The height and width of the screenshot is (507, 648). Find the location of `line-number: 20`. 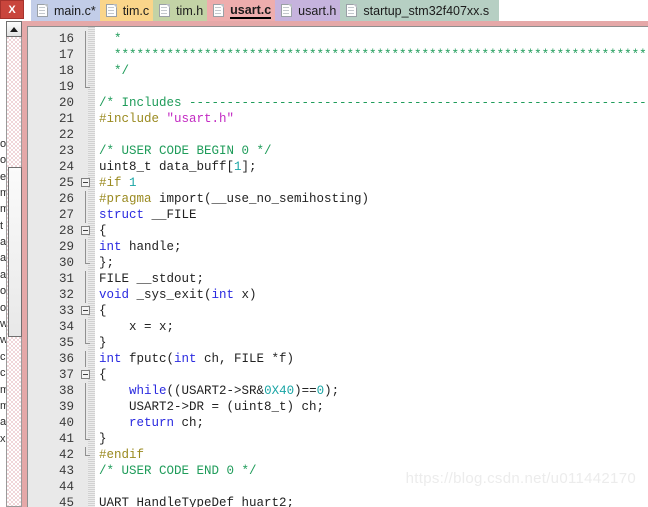

line-number: 20 is located at coordinates (66, 103).